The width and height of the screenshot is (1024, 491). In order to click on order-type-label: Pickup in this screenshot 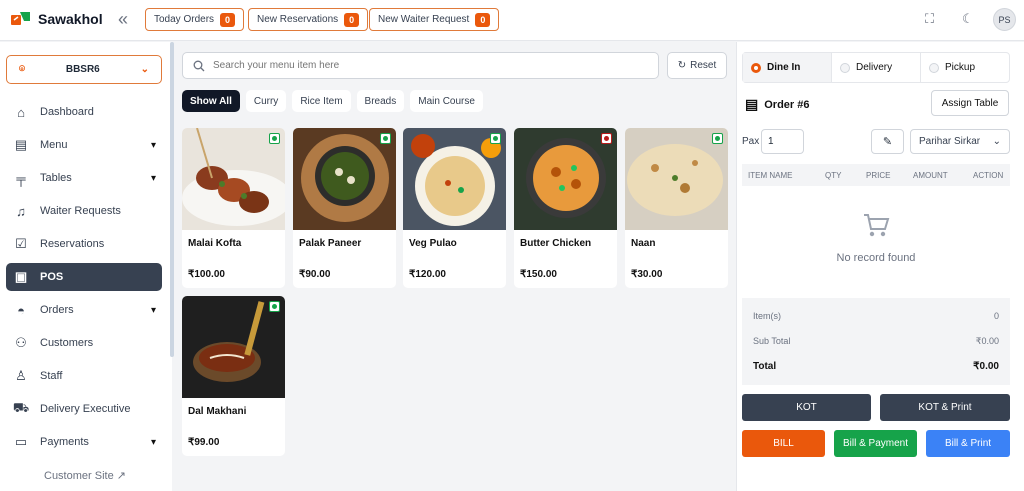, I will do `click(960, 67)`.